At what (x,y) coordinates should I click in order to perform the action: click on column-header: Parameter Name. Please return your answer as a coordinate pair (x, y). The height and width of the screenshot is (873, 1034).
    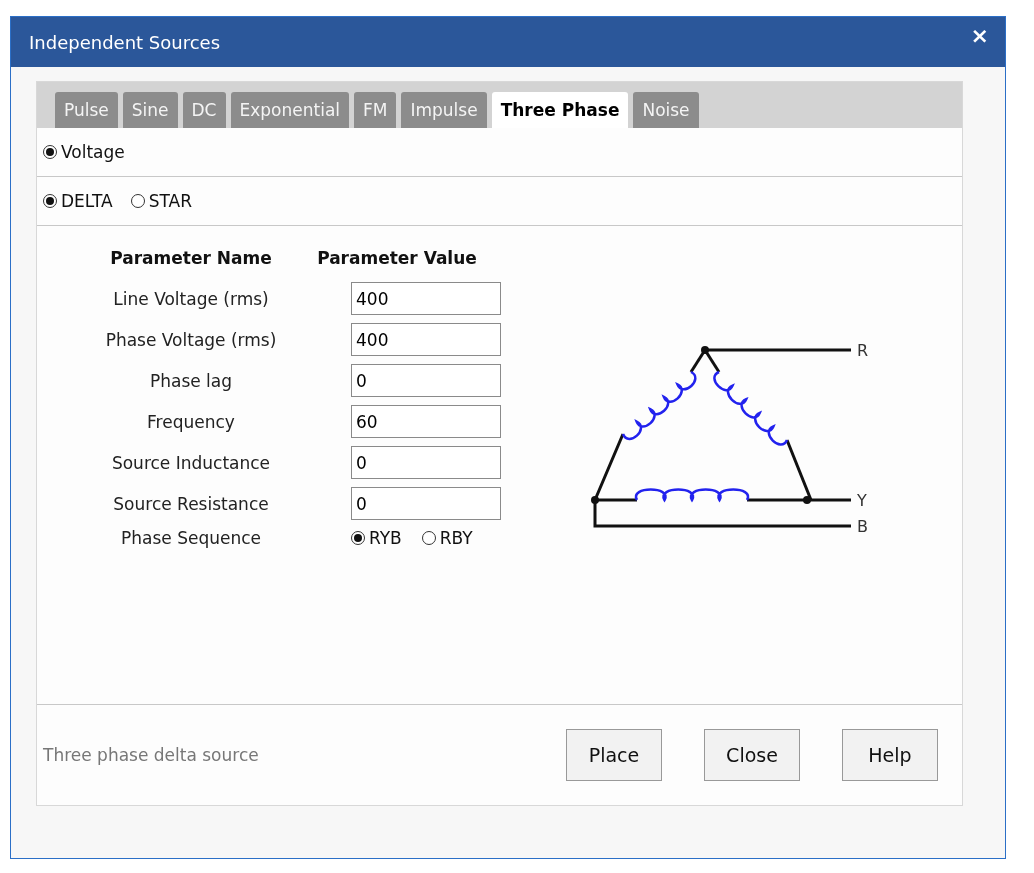
    Looking at the image, I should click on (191, 259).